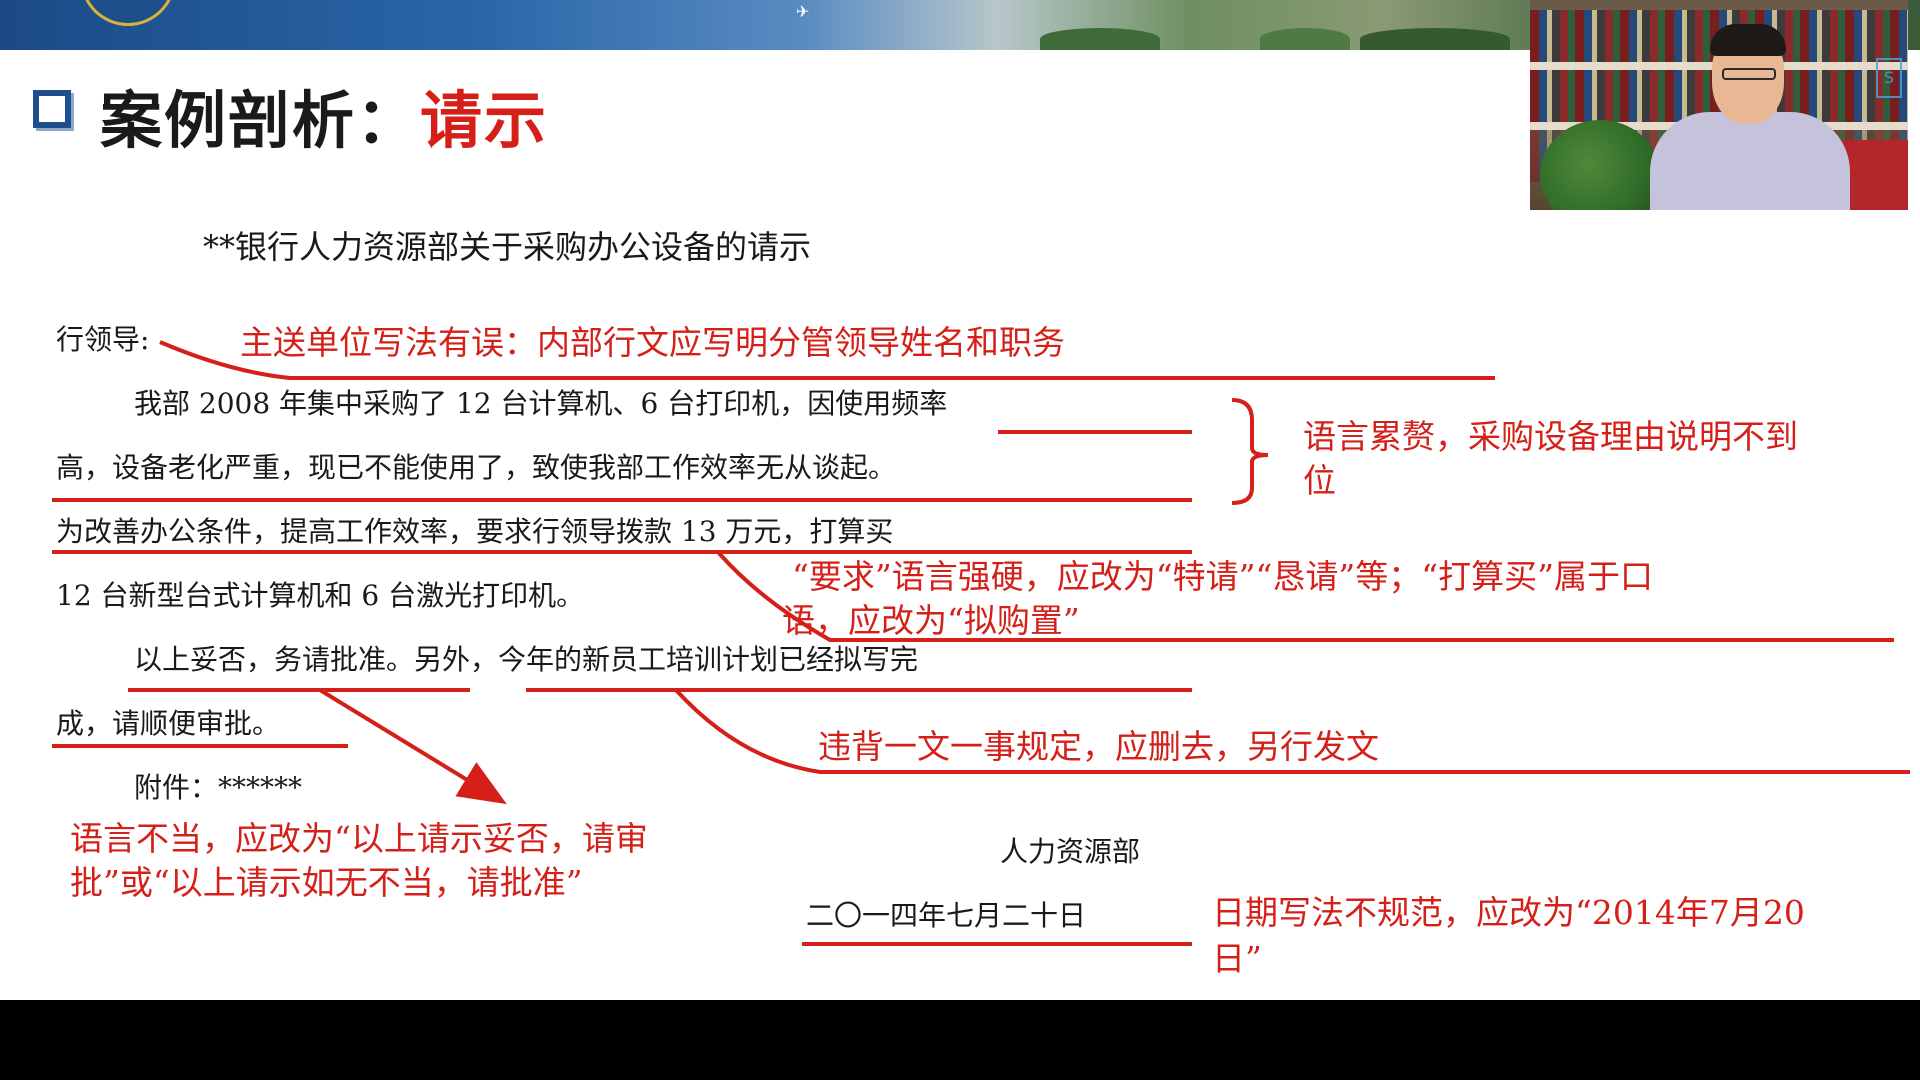 Image resolution: width=1920 pixels, height=1080 pixels. I want to click on leader-line-request, so click(1305, 596).